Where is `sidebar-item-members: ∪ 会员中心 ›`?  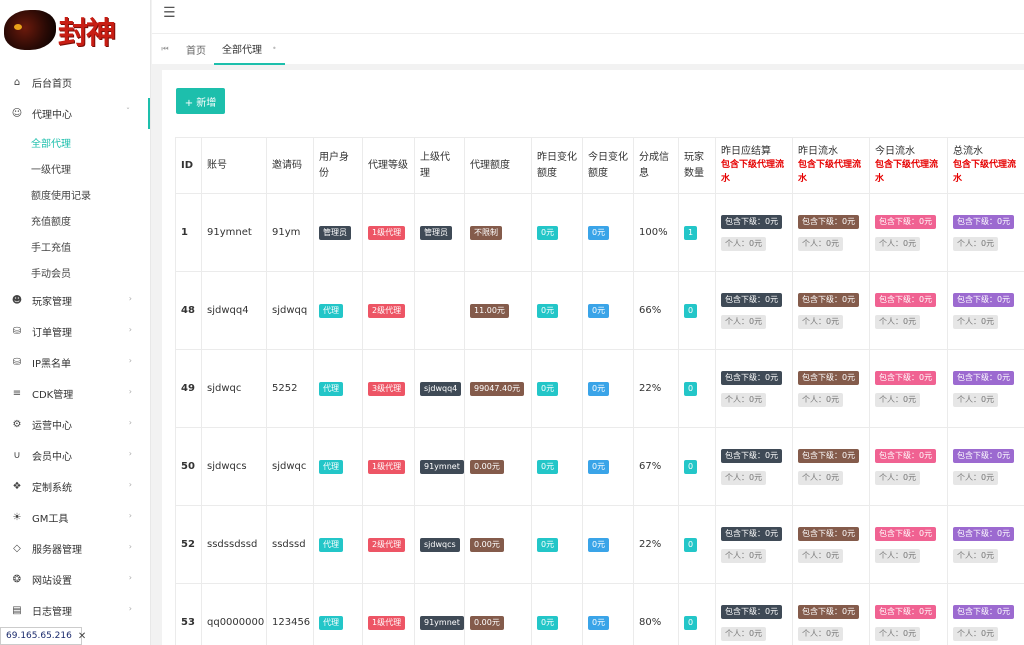 sidebar-item-members: ∪ 会员中心 › is located at coordinates (75, 455).